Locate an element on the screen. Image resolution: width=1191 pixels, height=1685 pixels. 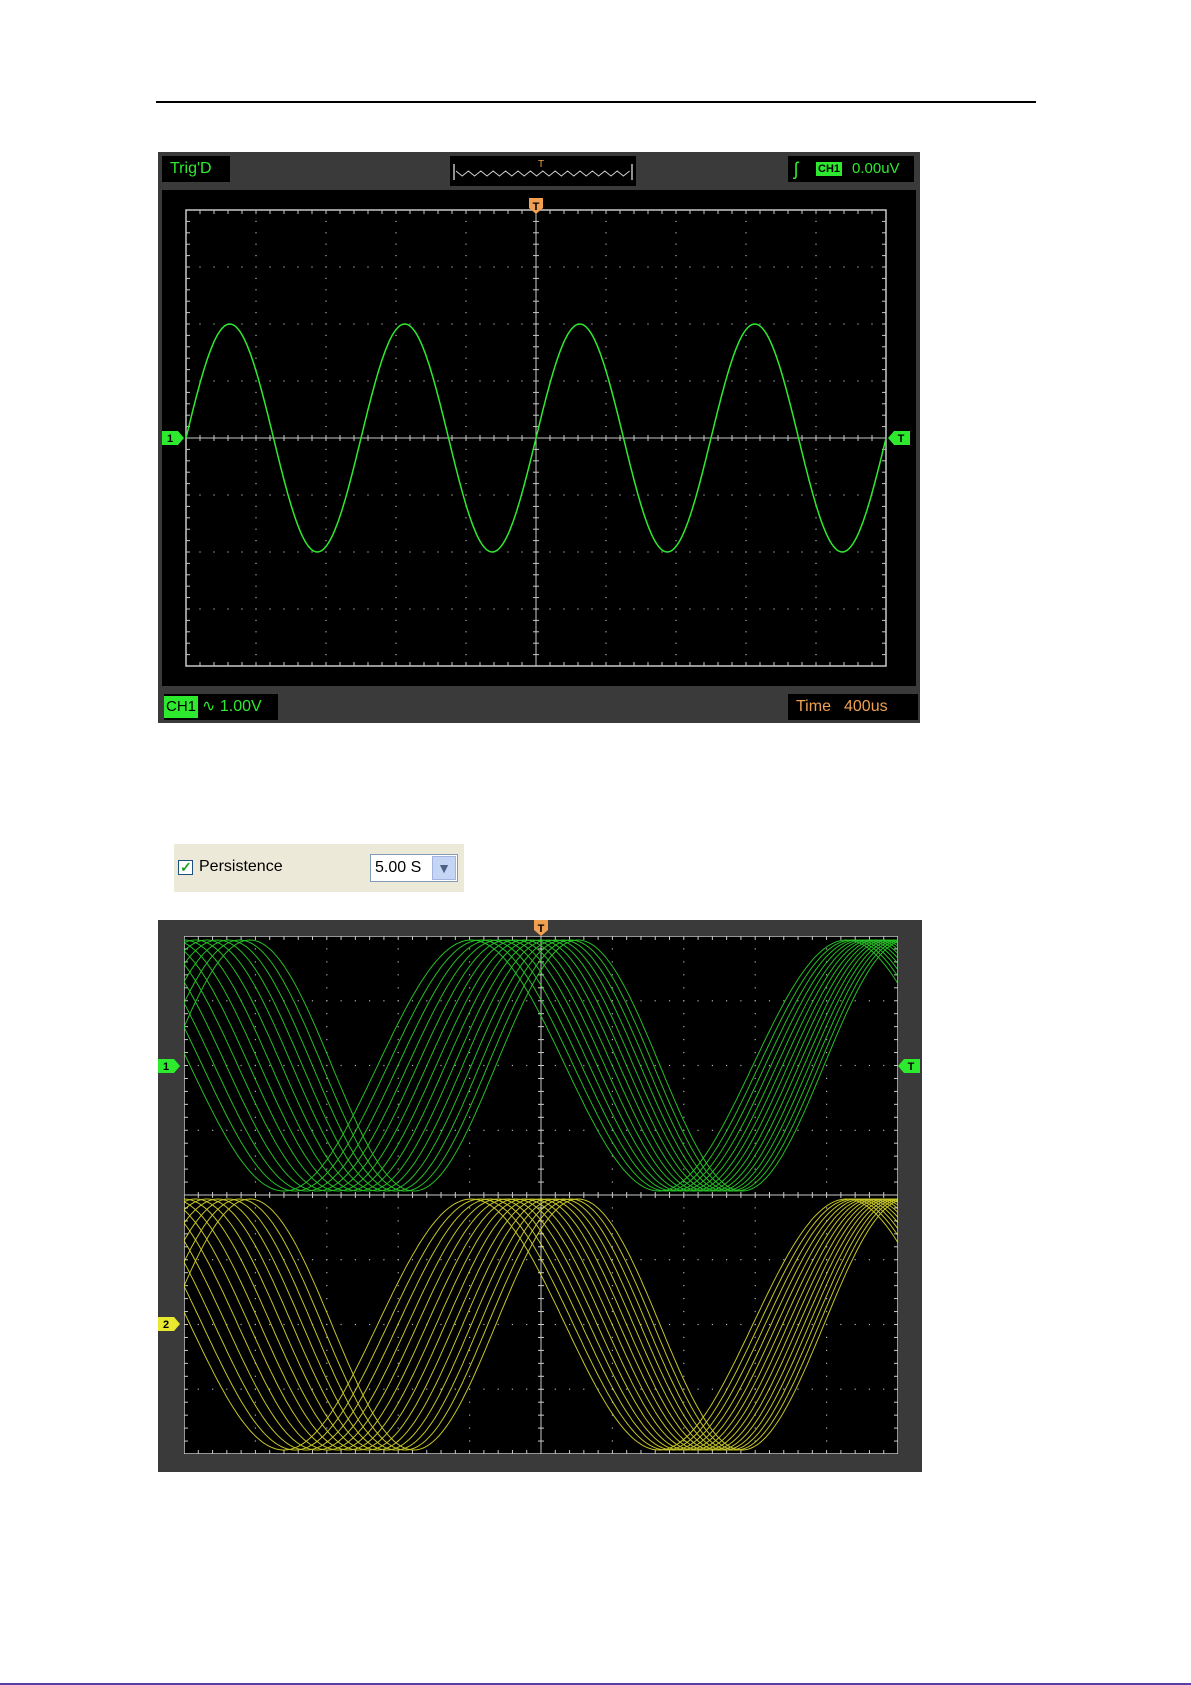
trigger-settings: ʃ CH1 0.00uV is located at coordinates (851, 169).